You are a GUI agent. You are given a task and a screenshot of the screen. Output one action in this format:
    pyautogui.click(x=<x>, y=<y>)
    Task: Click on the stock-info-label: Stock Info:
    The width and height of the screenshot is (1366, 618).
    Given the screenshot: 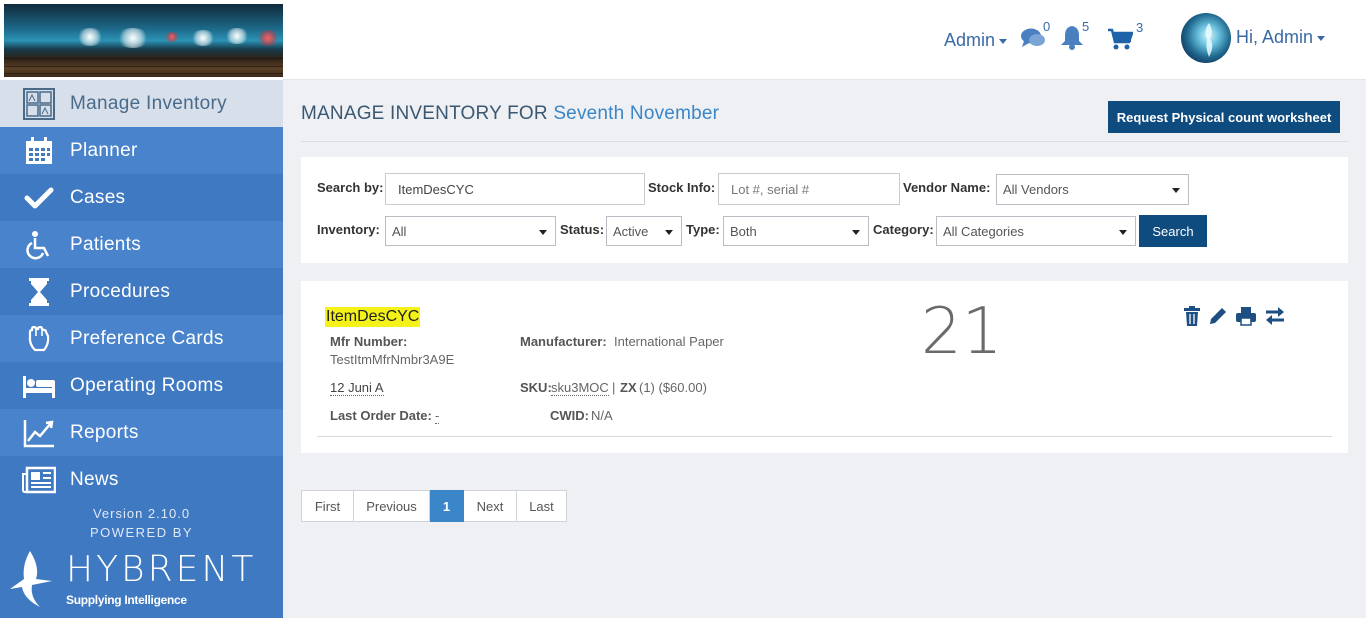 What is the action you would take?
    pyautogui.click(x=682, y=187)
    